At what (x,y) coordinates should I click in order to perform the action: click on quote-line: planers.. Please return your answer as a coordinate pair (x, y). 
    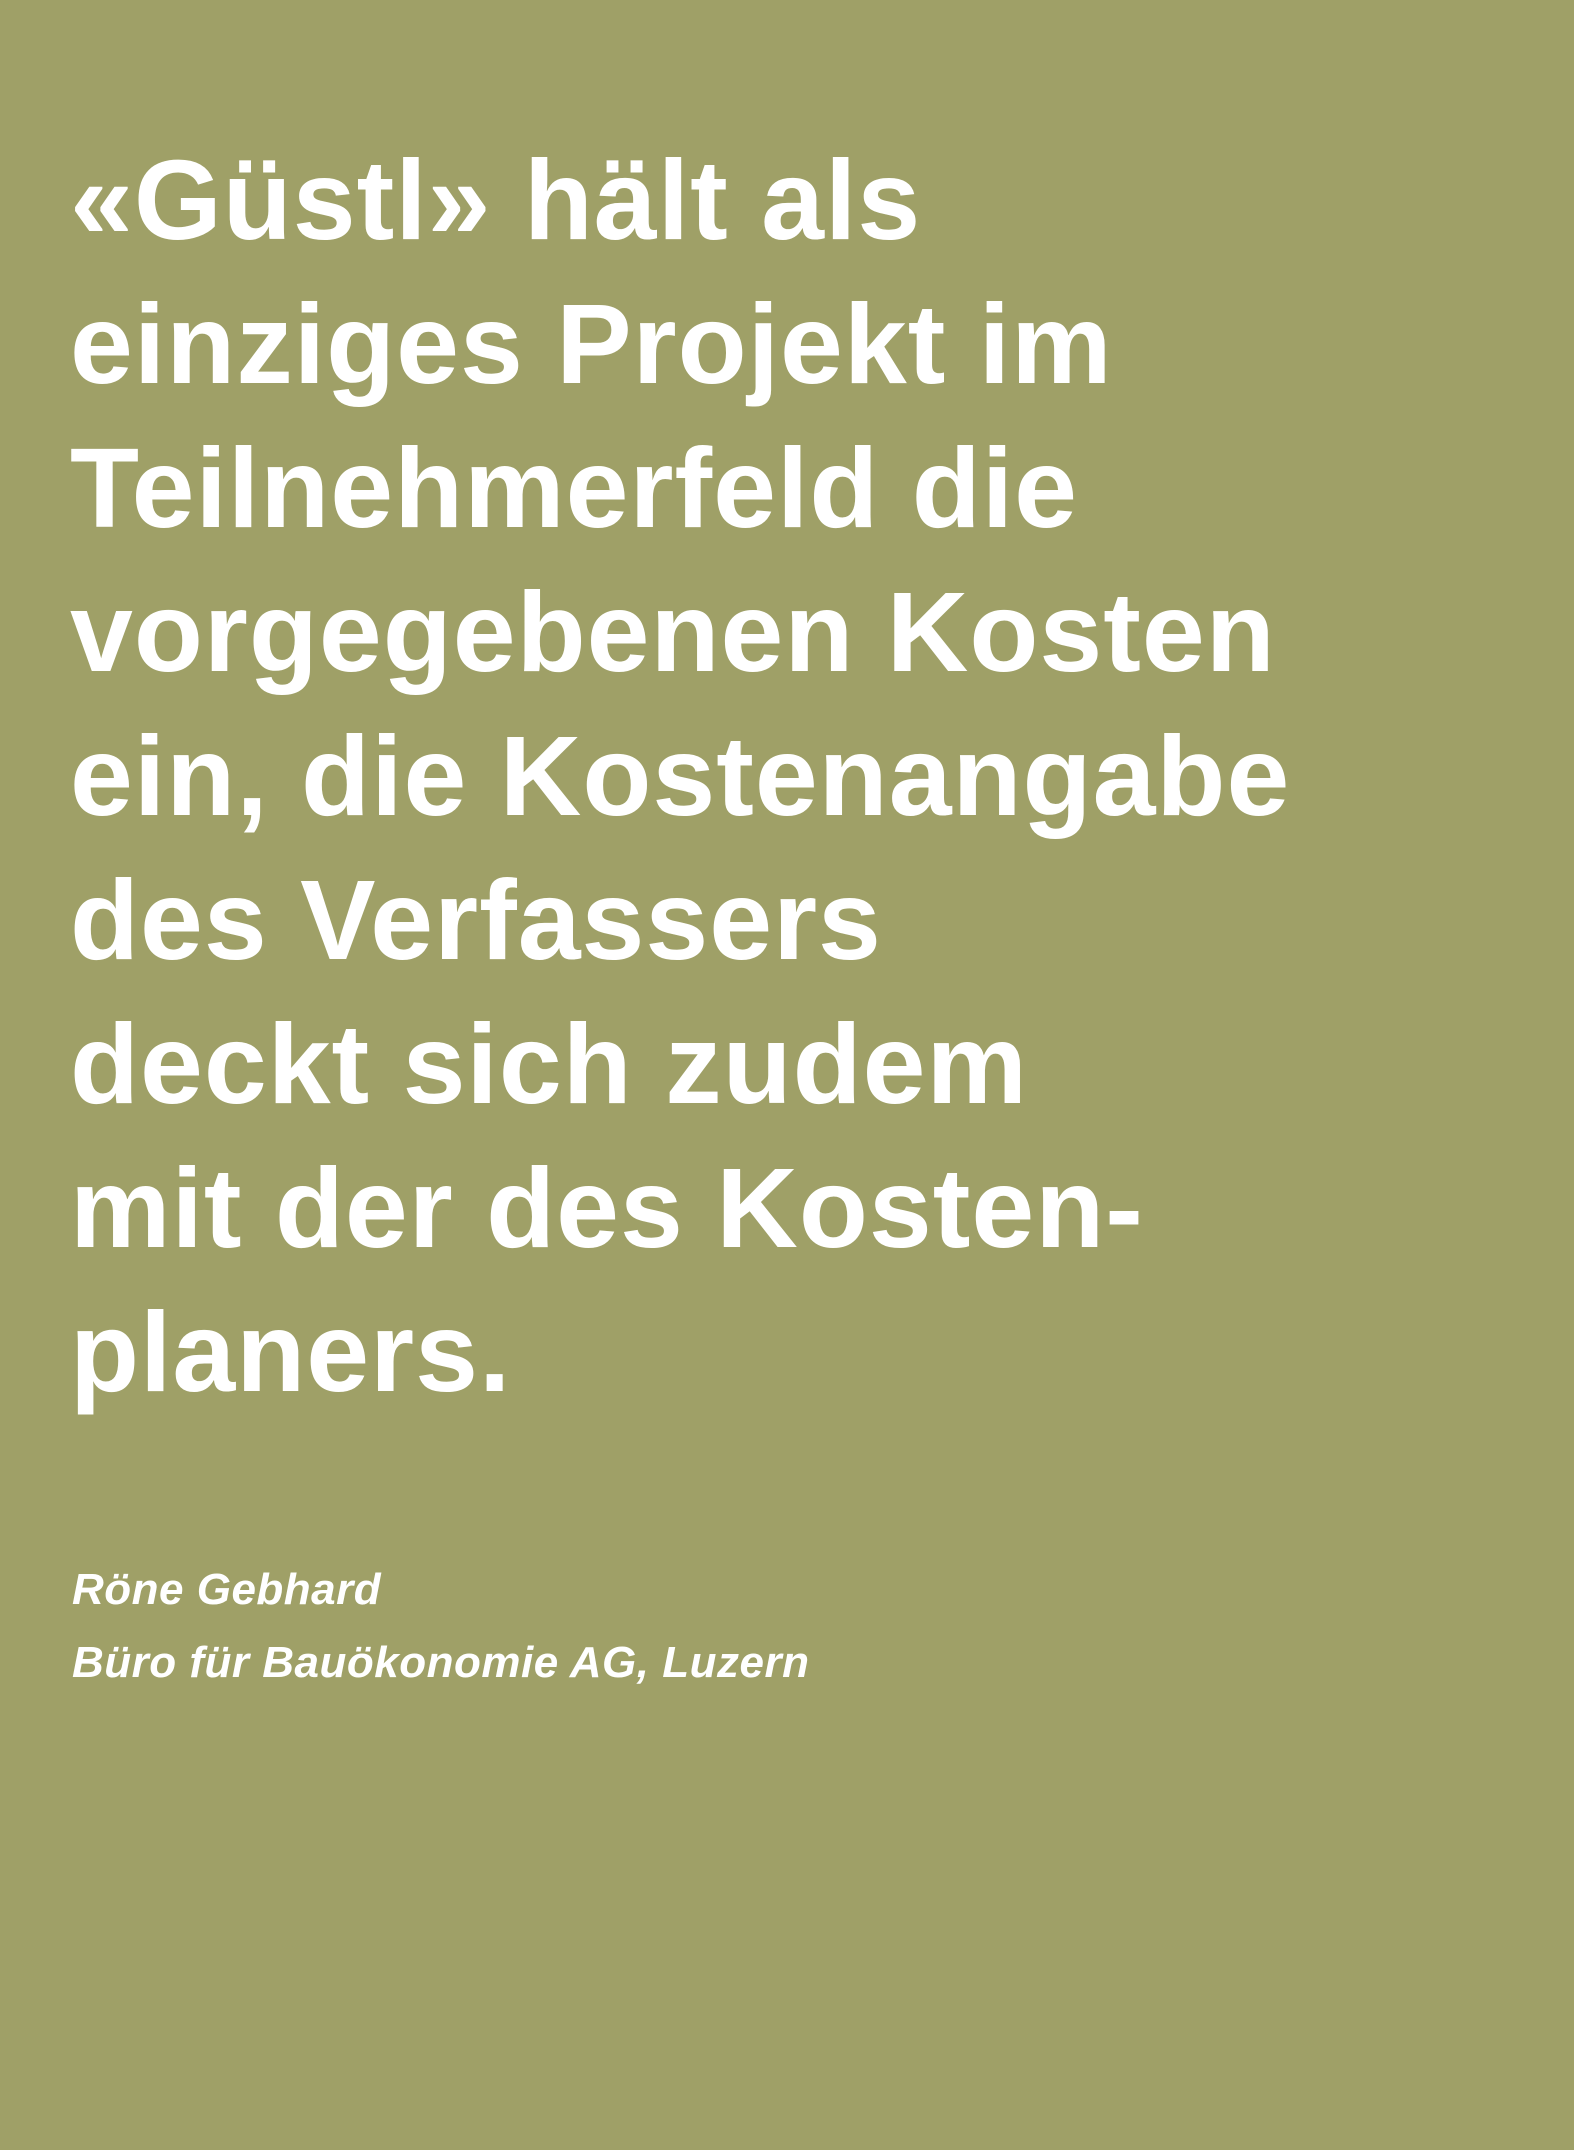
    Looking at the image, I should click on (291, 1352).